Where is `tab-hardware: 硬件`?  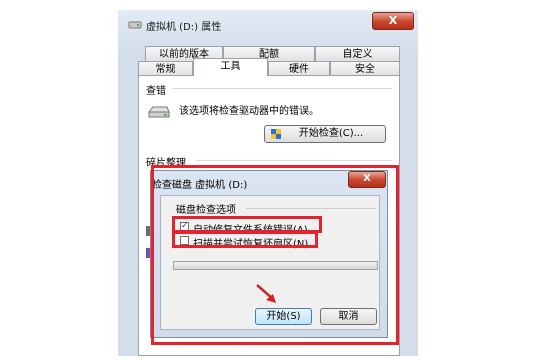
tab-hardware: 硬件 is located at coordinates (299, 68).